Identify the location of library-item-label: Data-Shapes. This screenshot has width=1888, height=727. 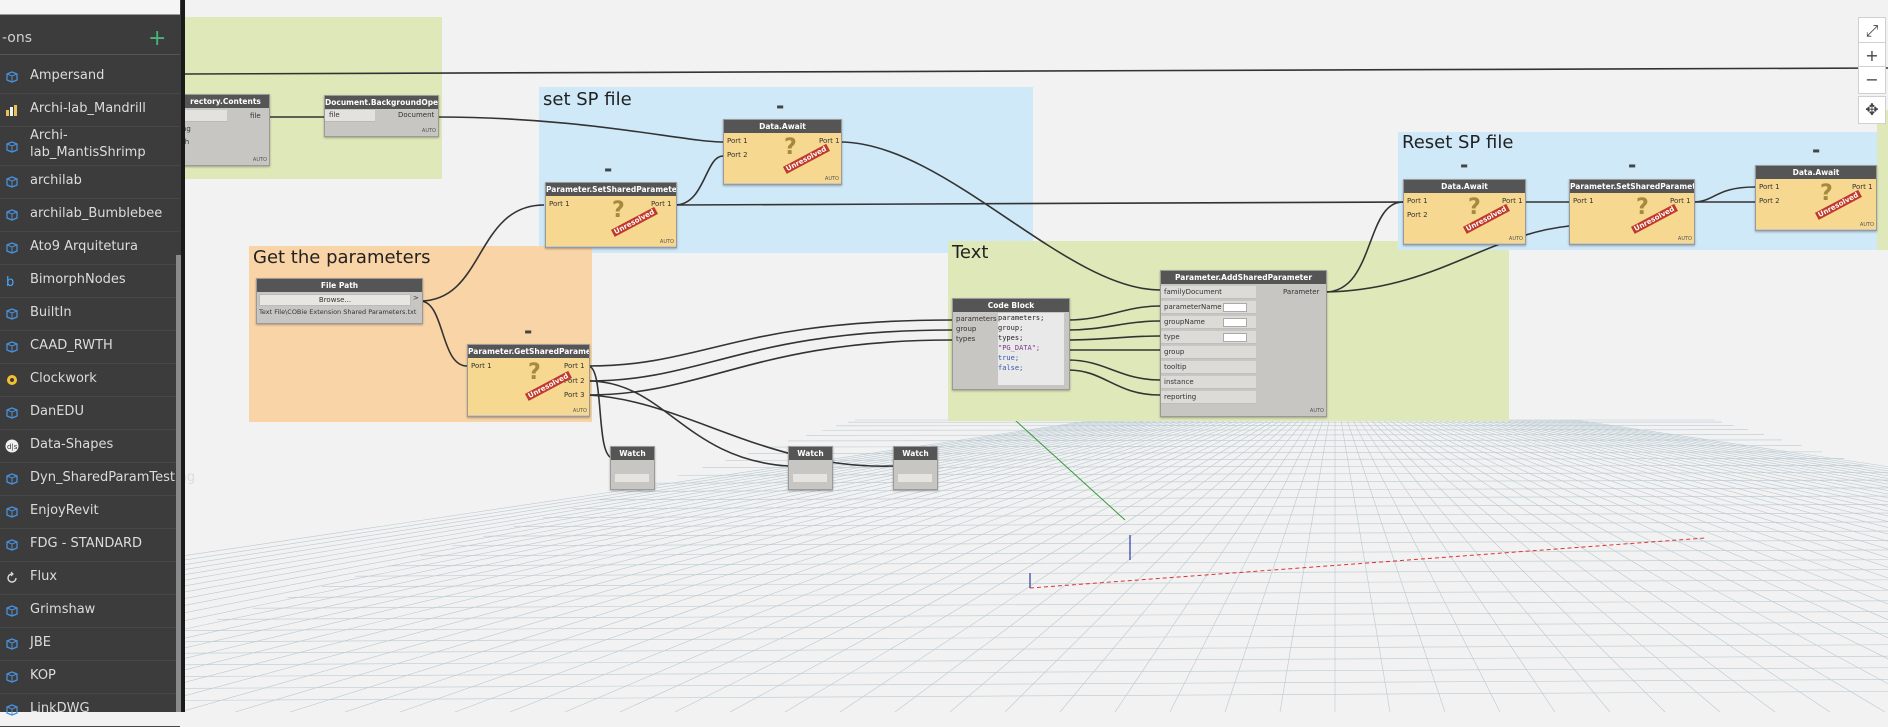
(71, 445).